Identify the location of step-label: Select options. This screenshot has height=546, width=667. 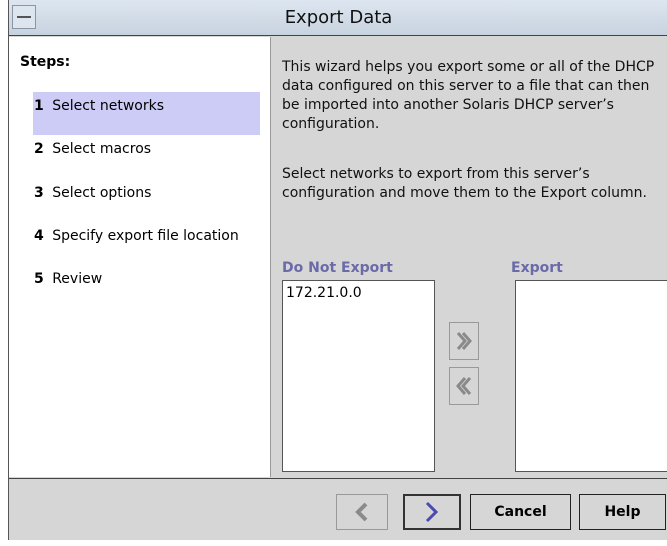
(102, 193).